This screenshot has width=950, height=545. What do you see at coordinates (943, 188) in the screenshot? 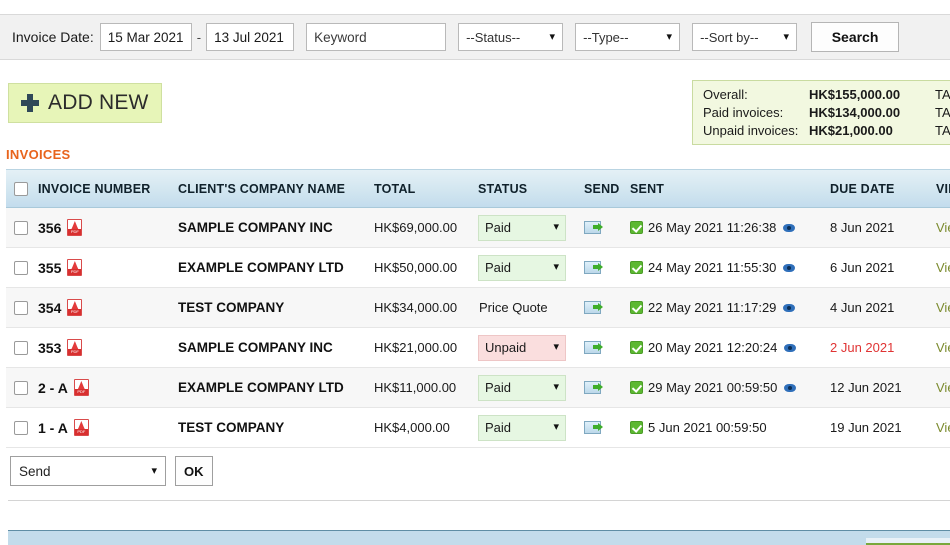
I see `header-view: VIEW` at bounding box center [943, 188].